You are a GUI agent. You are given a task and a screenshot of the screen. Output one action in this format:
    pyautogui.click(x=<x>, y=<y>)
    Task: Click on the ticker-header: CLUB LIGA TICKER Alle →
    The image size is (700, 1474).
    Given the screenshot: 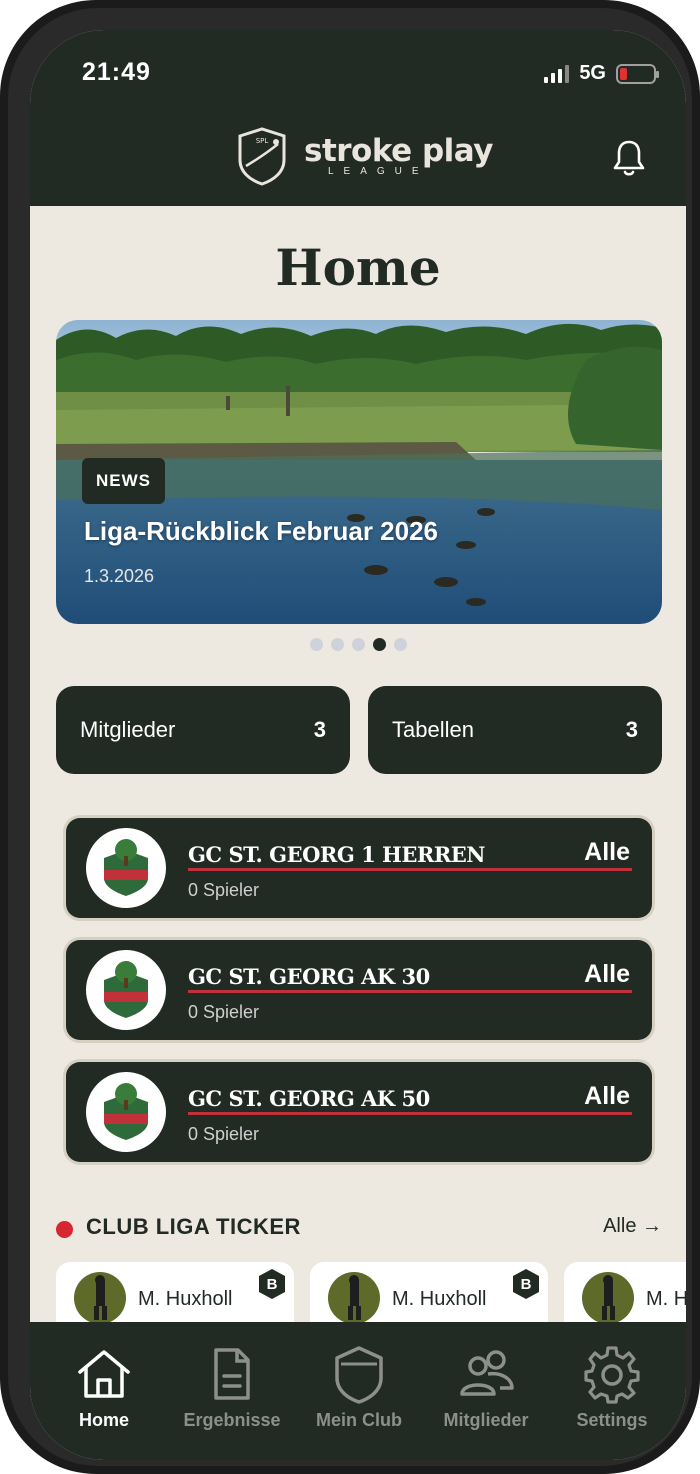 What is the action you would take?
    pyautogui.click(x=359, y=1229)
    